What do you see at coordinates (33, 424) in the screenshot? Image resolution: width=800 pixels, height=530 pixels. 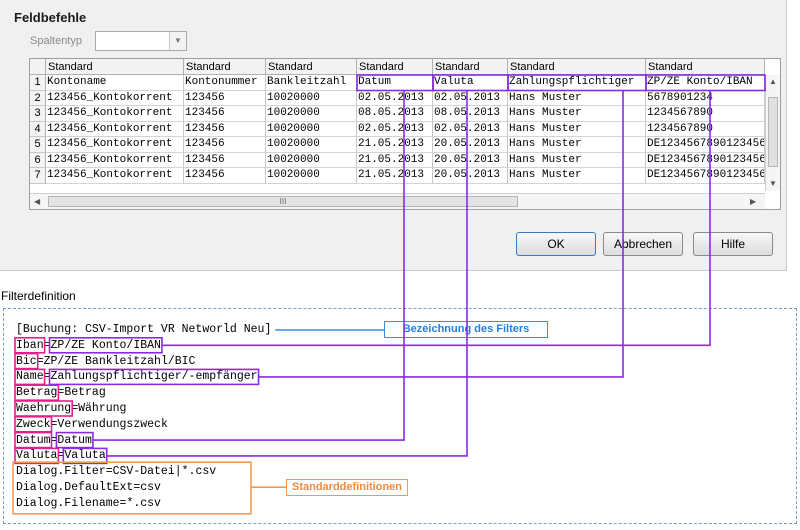 I see `filter-key: Zweck` at bounding box center [33, 424].